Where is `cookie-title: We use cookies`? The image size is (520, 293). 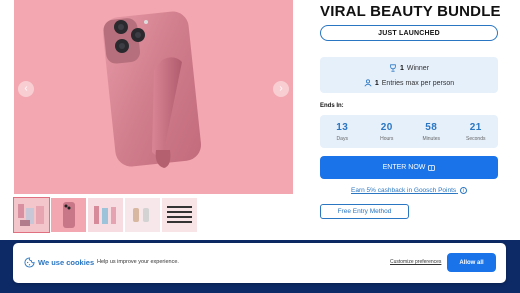
cookie-title: We use cookies is located at coordinates (66, 262).